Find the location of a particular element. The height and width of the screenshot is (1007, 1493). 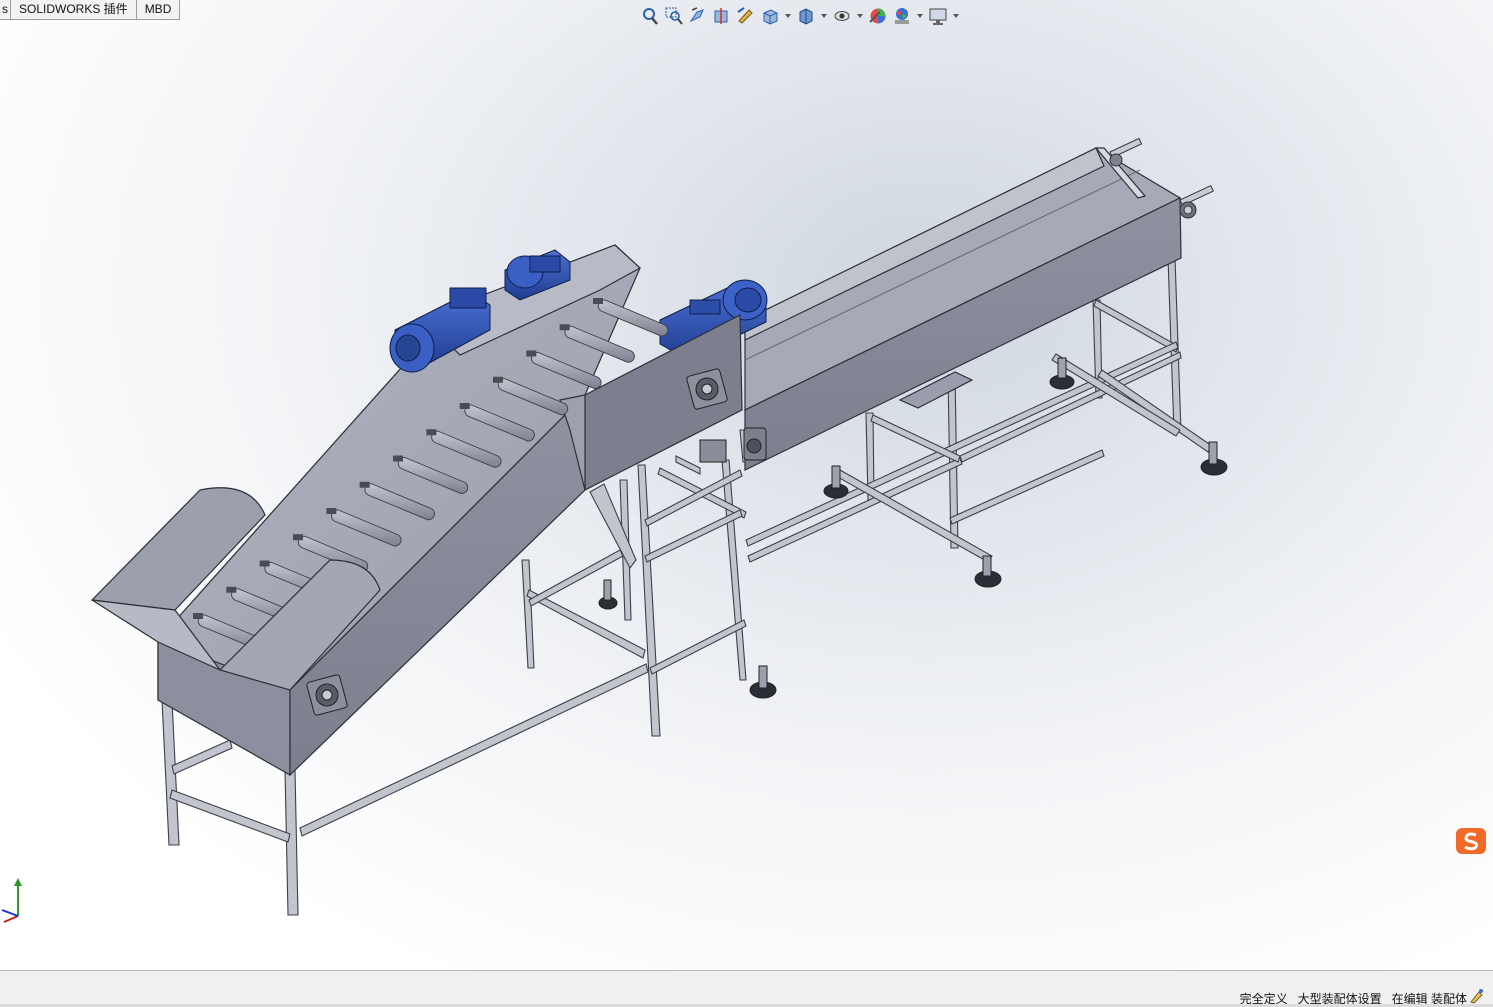

edit-appearance-button is located at coordinates (878, 16).